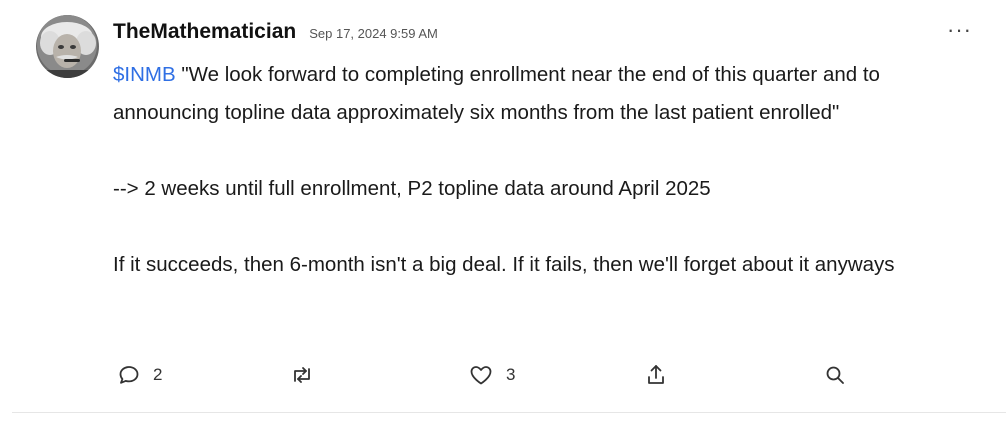 This screenshot has width=1006, height=426. I want to click on like-button: 3, so click(491, 375).